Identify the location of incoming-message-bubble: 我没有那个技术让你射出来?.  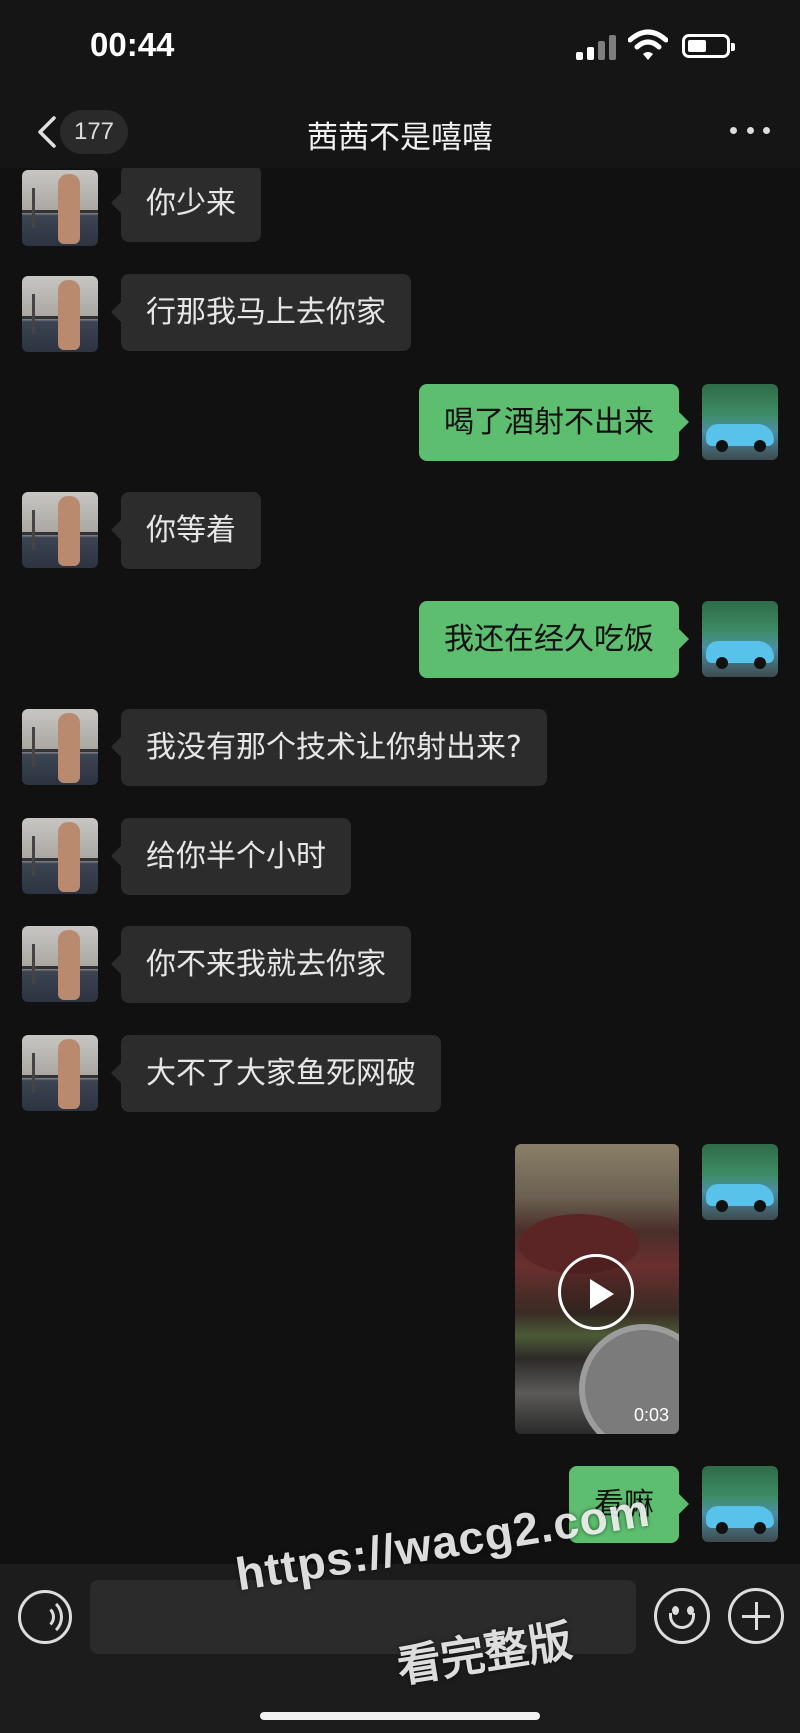
(329, 747).